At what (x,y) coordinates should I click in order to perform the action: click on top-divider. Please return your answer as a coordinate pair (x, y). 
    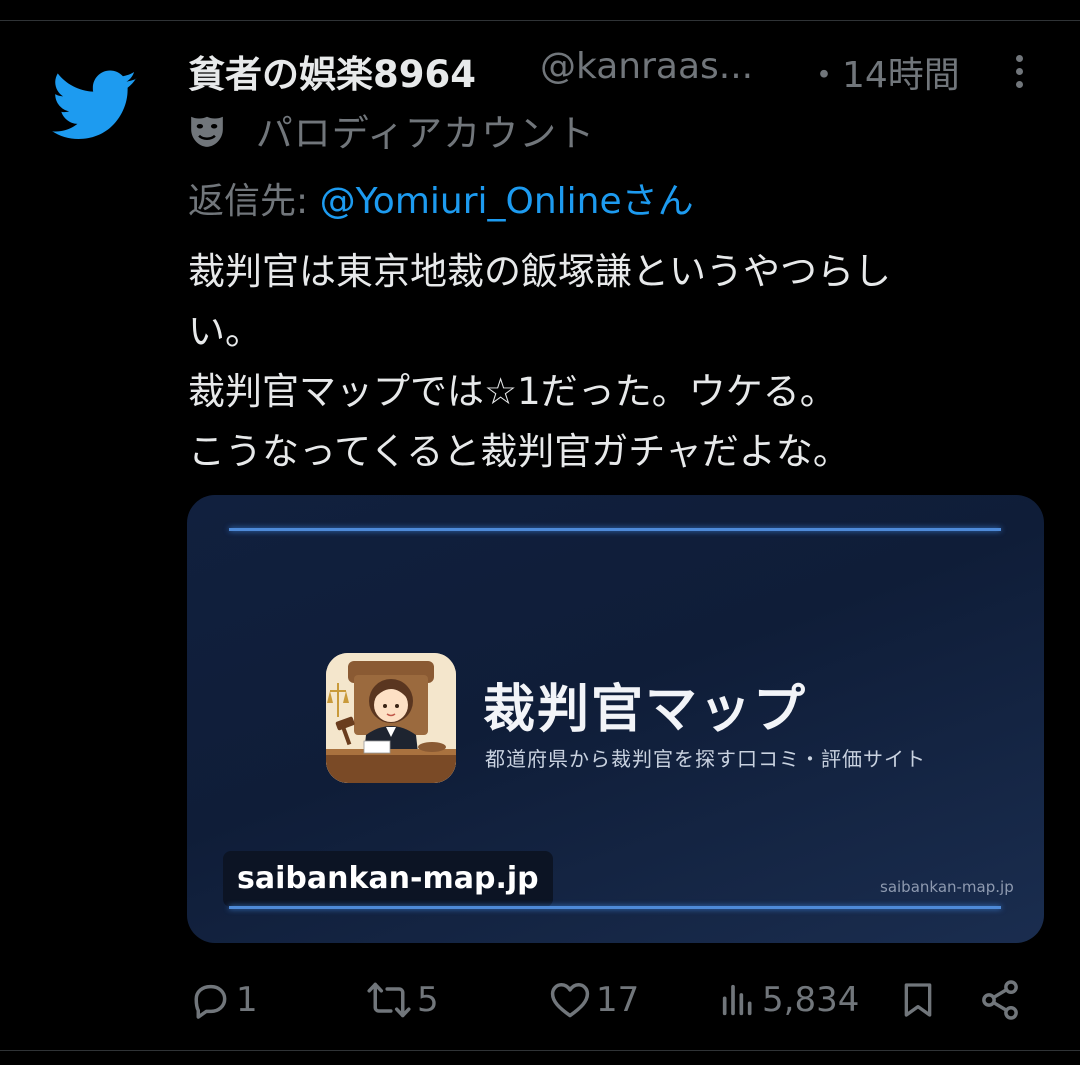
    Looking at the image, I should click on (540, 20).